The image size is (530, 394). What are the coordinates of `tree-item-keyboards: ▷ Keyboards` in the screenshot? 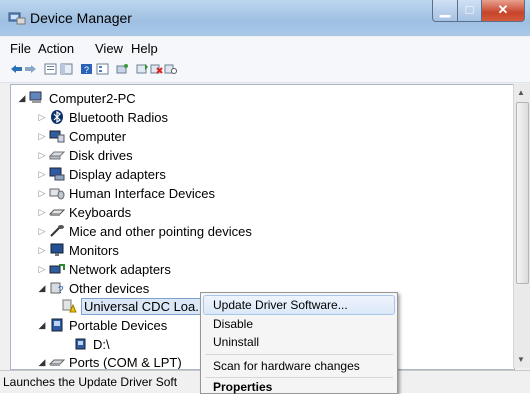 It's located at (84, 212).